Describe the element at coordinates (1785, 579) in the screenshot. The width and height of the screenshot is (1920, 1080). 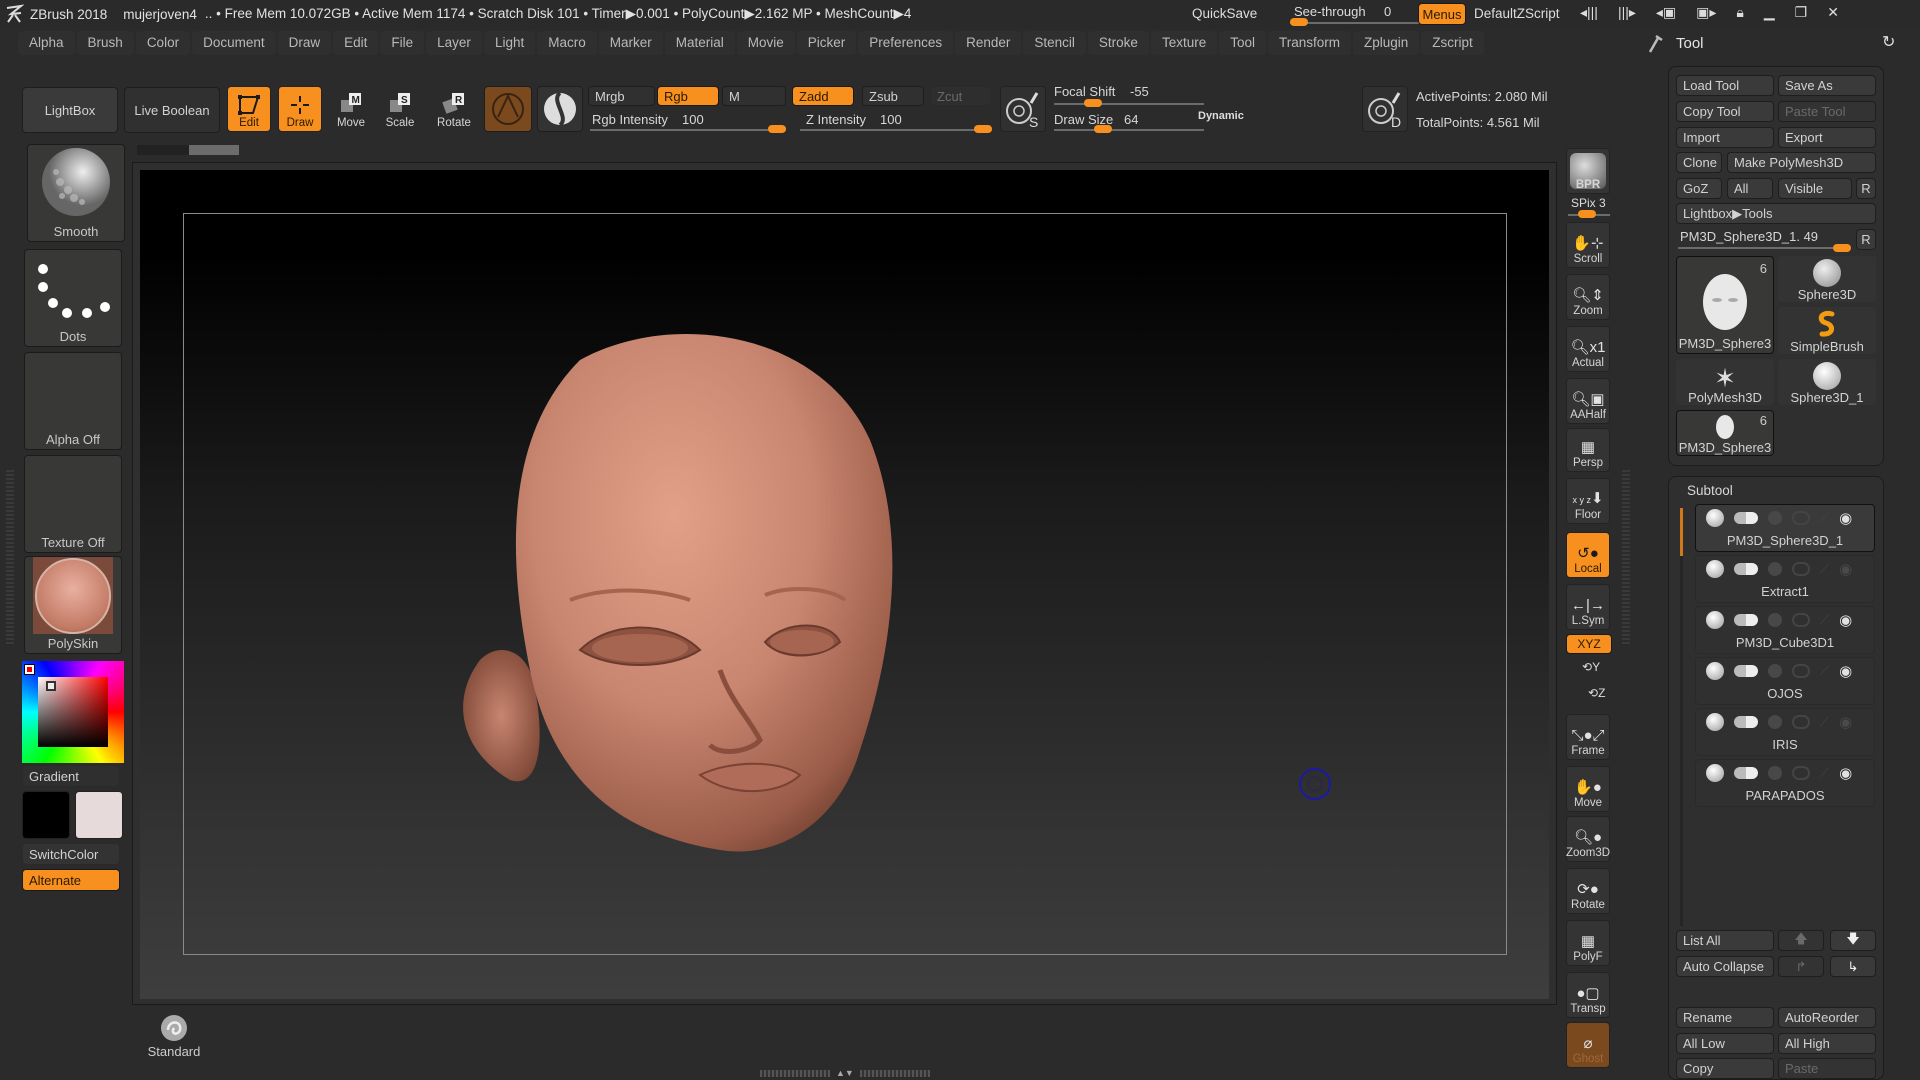
I see `subtool-item: ⟋ ◉ Extract1` at that location.